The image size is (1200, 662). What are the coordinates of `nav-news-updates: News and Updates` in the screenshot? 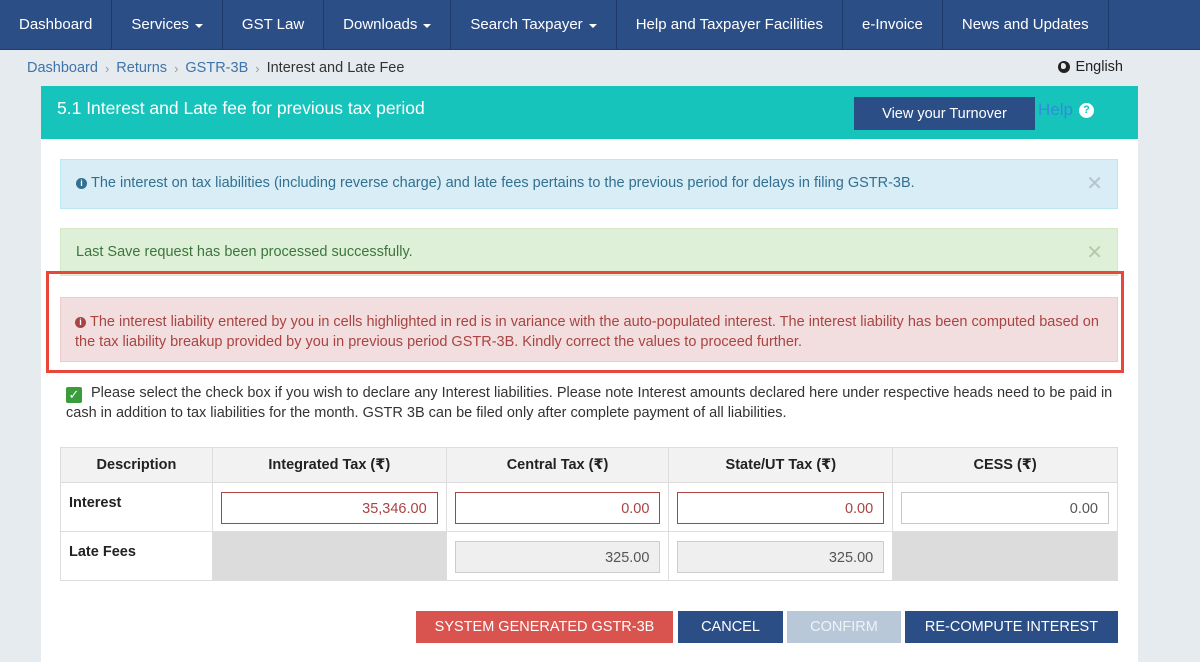 It's located at (1026, 24).